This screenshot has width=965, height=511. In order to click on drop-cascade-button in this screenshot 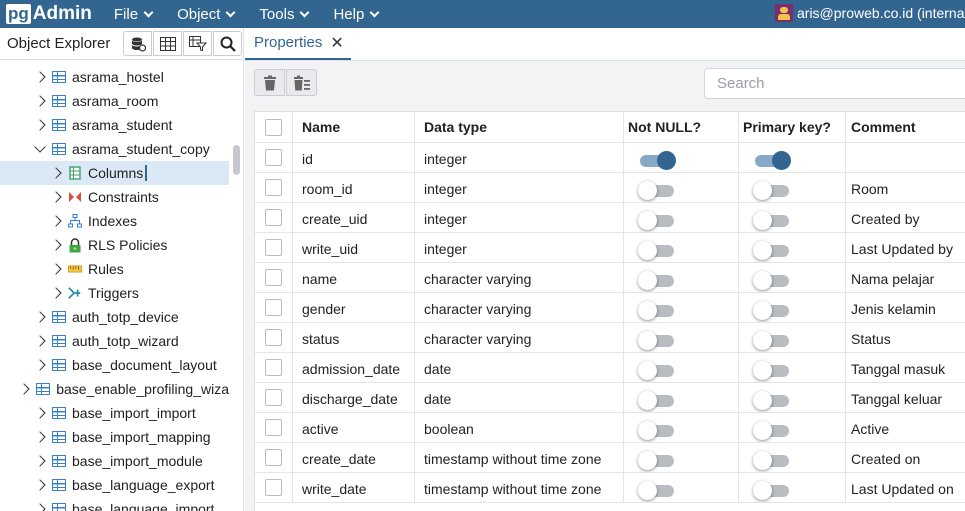, I will do `click(301, 82)`.